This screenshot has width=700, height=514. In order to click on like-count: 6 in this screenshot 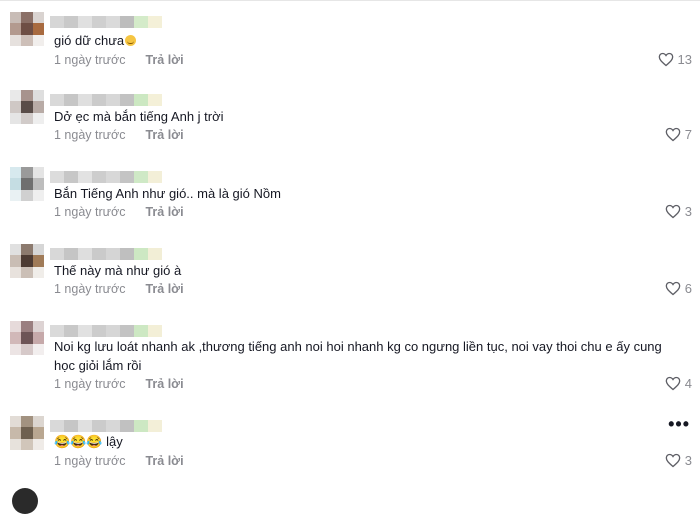, I will do `click(688, 288)`.